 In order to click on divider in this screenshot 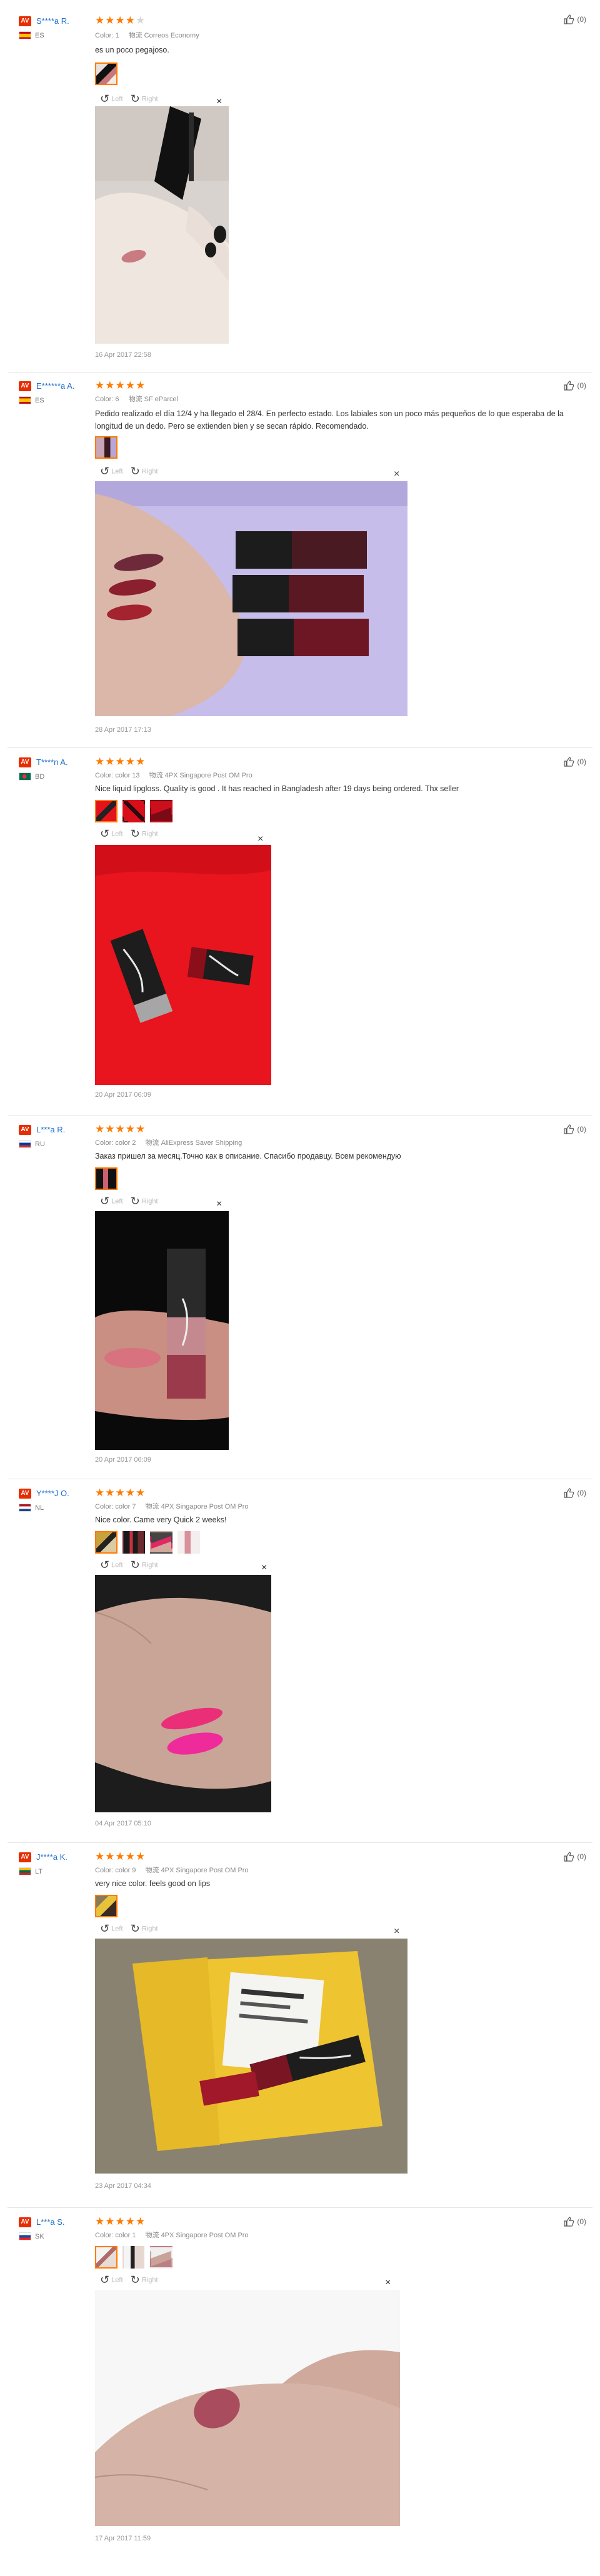, I will do `click(300, 1115)`.